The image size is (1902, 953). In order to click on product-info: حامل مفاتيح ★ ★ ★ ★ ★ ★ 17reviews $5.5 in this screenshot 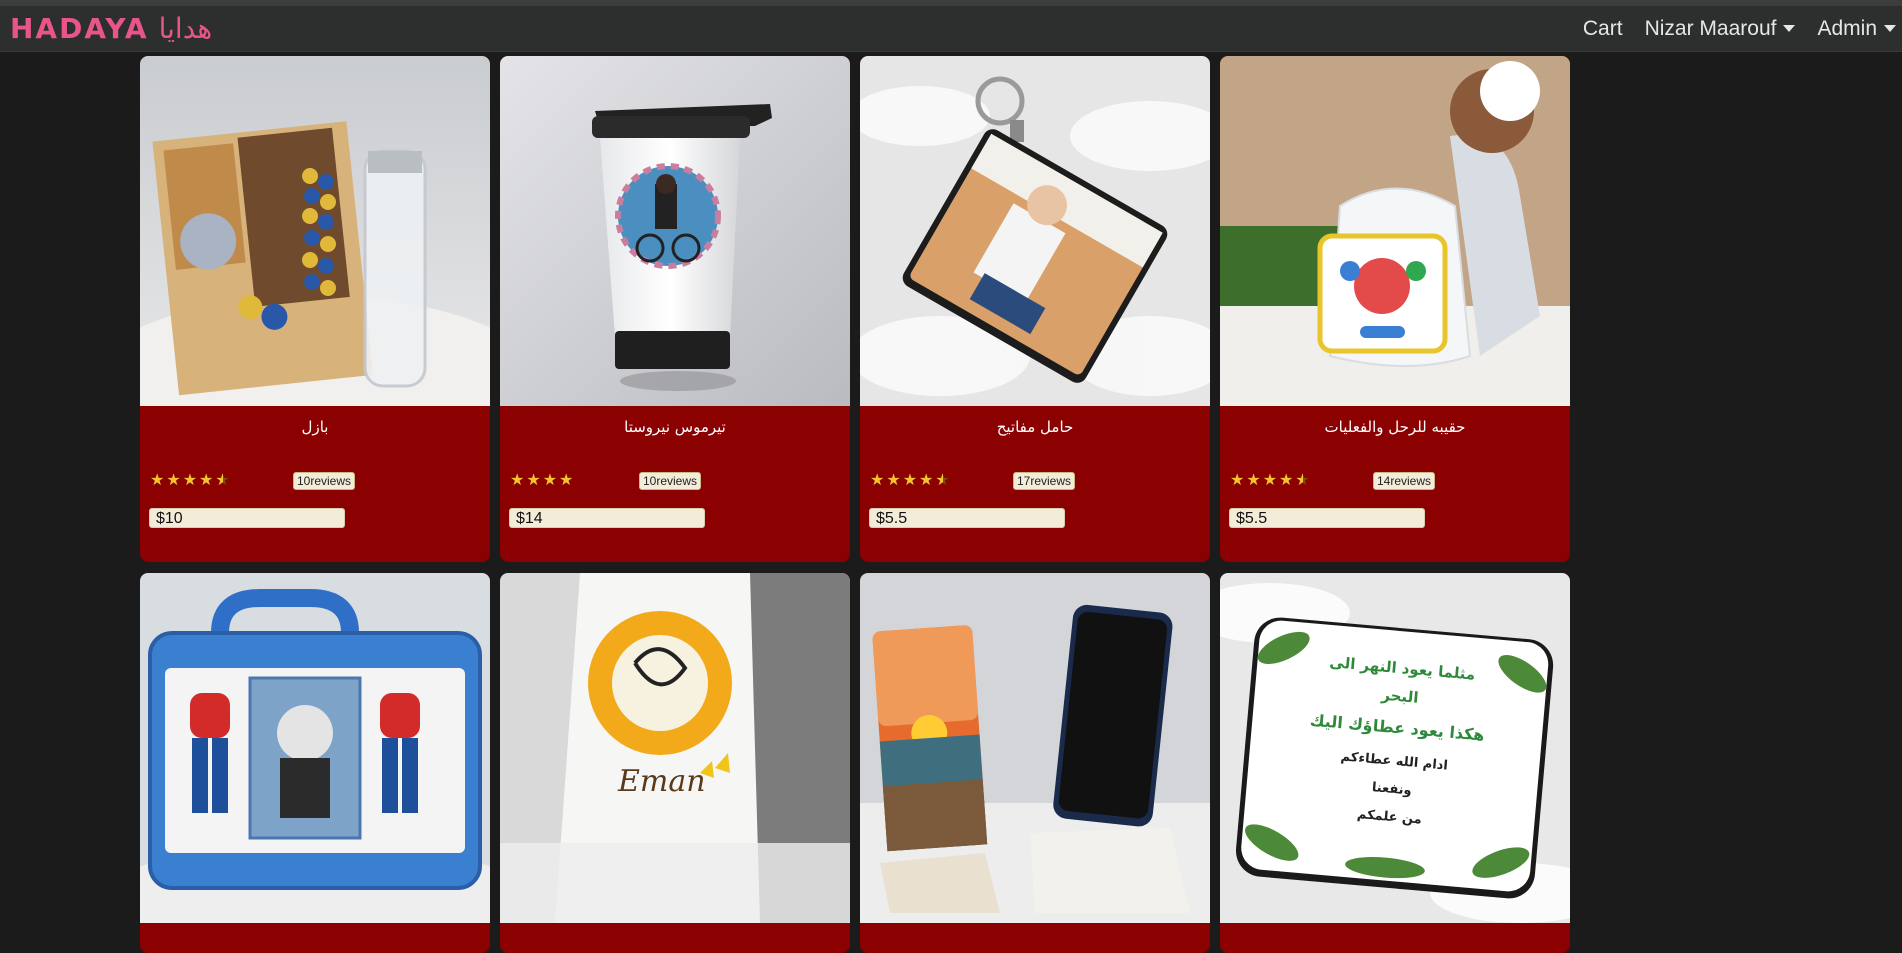, I will do `click(1035, 484)`.